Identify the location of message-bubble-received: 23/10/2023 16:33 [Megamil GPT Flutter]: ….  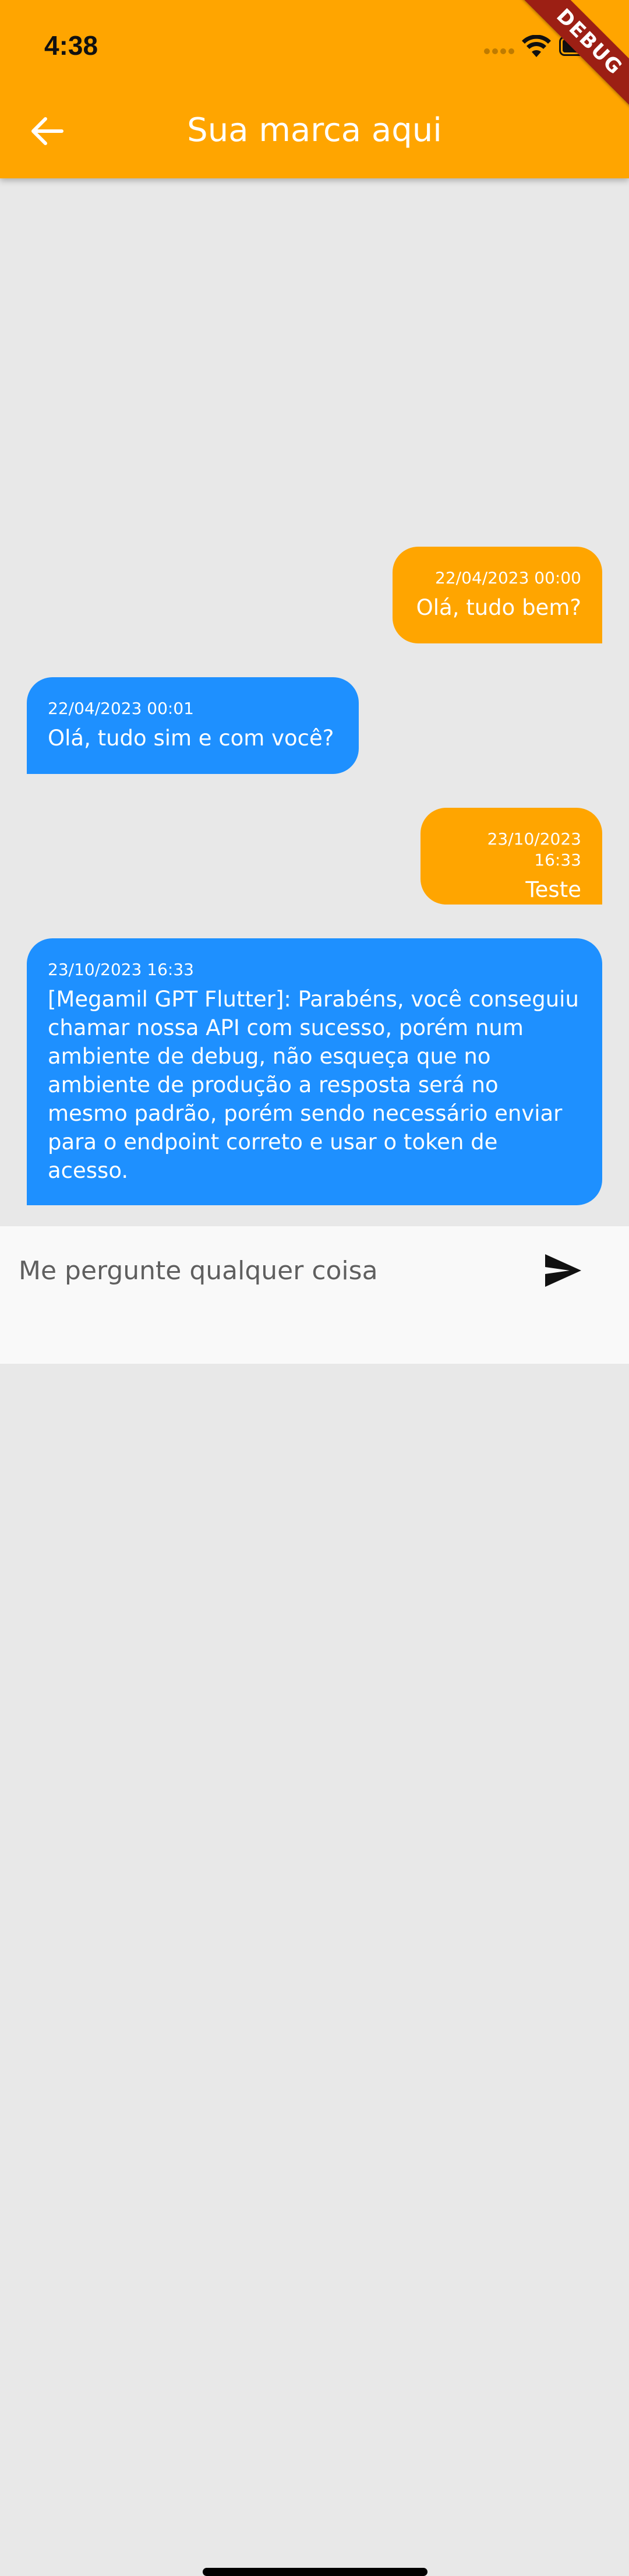
(314, 1071).